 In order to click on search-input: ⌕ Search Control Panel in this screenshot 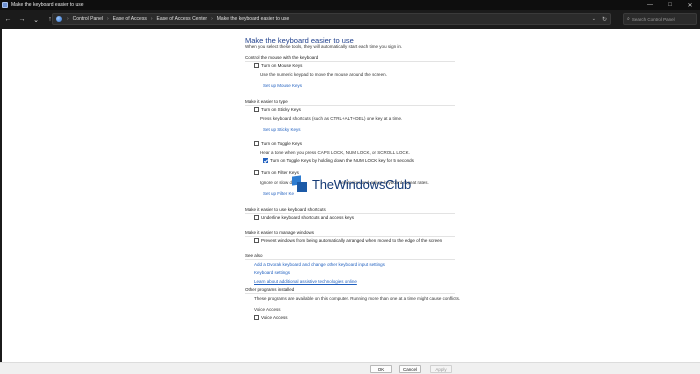, I will do `click(660, 19)`.